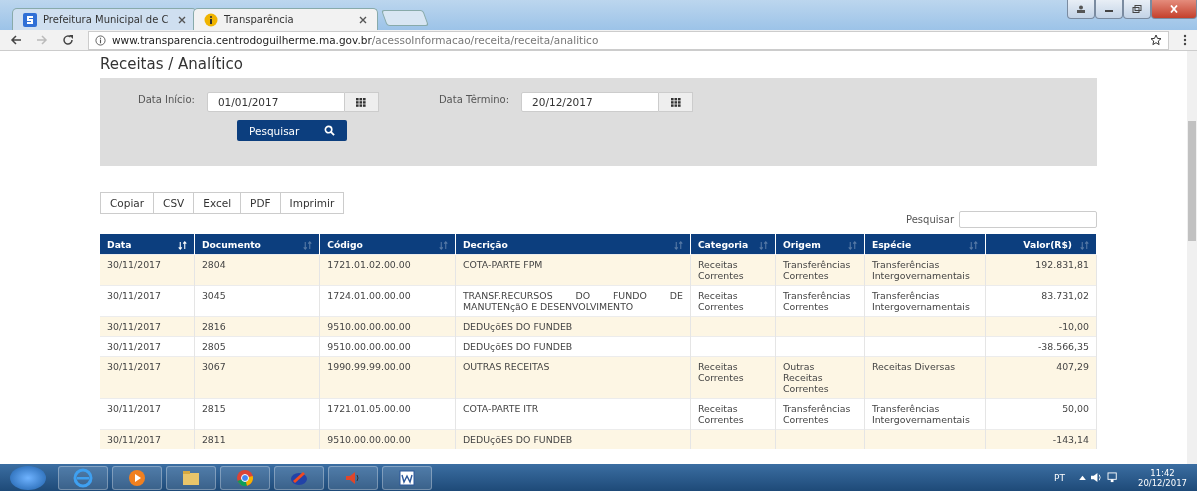 Image resolution: width=1197 pixels, height=491 pixels. Describe the element at coordinates (259, 19) in the screenshot. I see `tab-title: Transparência` at that location.